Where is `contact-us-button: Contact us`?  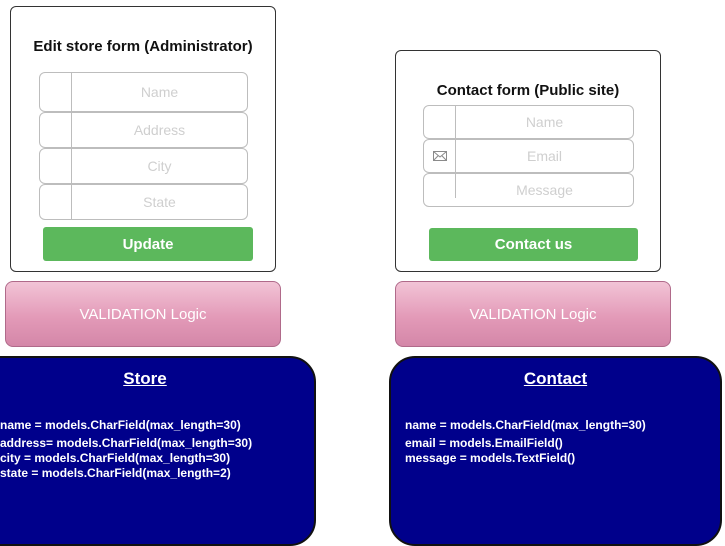
contact-us-button: Contact us is located at coordinates (533, 244).